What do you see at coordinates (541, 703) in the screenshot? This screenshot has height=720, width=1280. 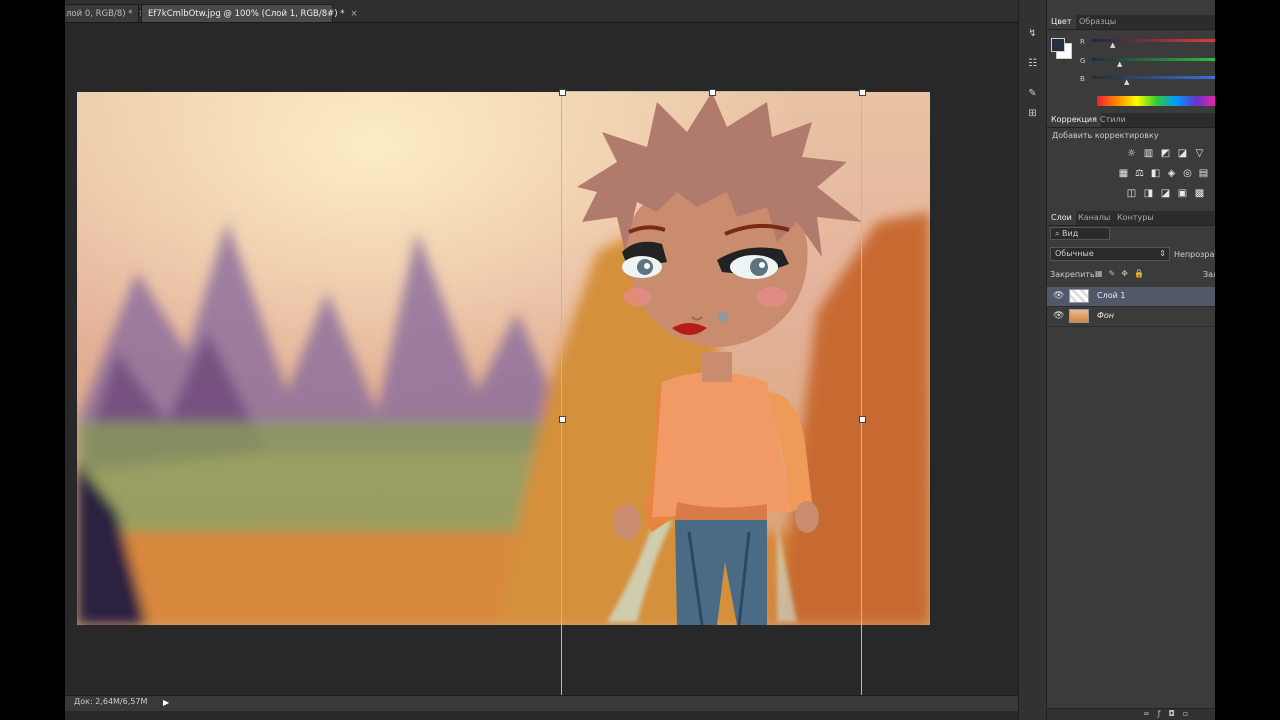 I see `status-bar: Док: 2,64M/6,57M ▶` at bounding box center [541, 703].